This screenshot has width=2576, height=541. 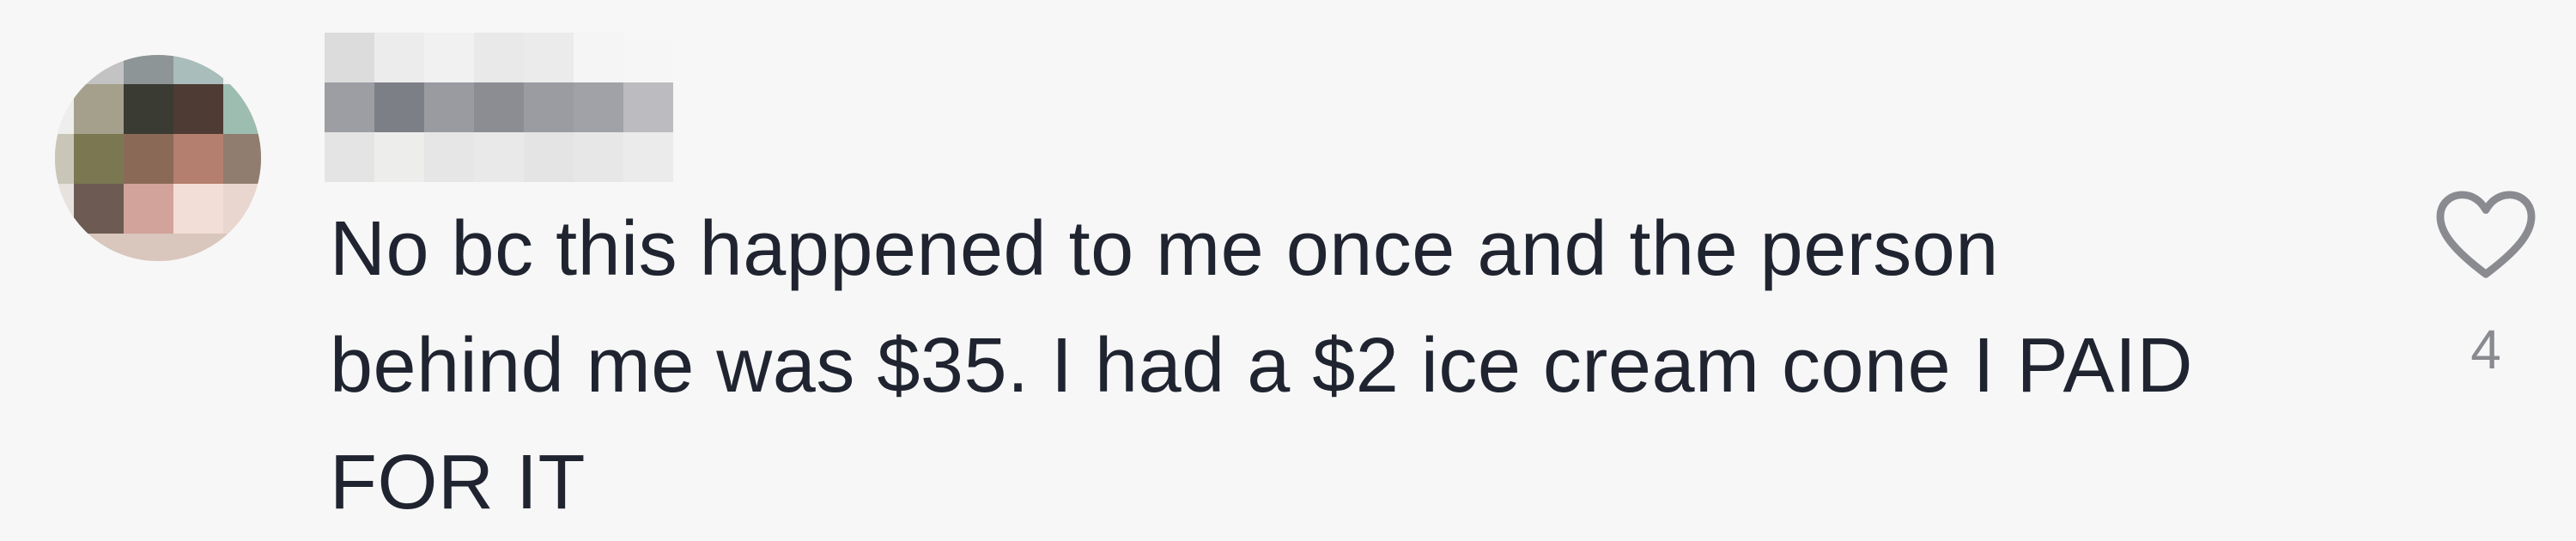 I want to click on comment-text-line: FOR IT, so click(x=458, y=483).